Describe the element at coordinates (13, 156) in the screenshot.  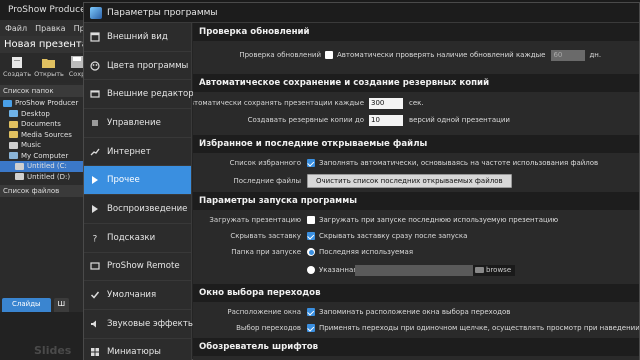
I see `computer-icon` at that location.